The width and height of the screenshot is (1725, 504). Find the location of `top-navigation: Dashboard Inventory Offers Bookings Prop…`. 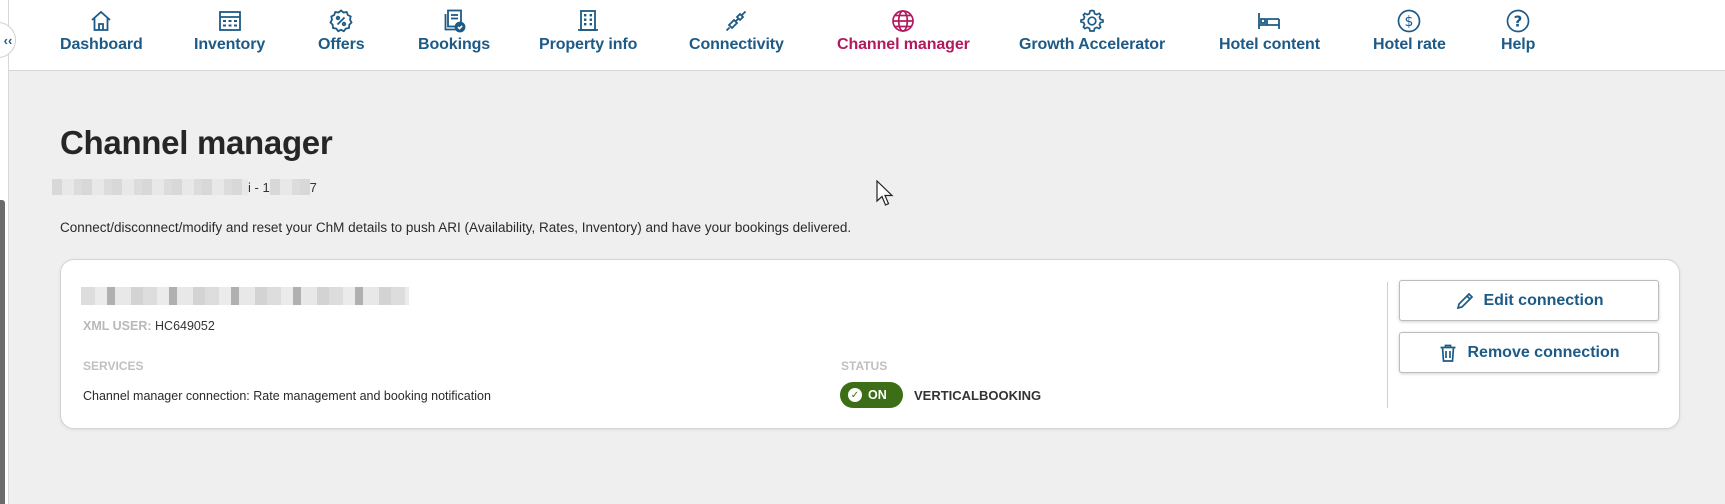

top-navigation: Dashboard Inventory Offers Bookings Prop… is located at coordinates (867, 35).